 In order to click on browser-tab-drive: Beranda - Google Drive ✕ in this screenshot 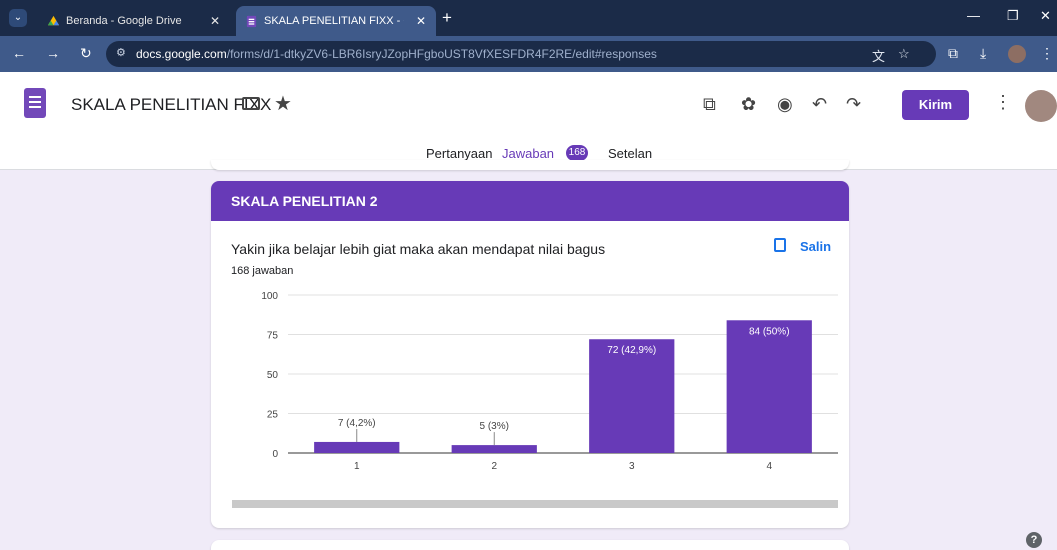, I will do `click(134, 21)`.